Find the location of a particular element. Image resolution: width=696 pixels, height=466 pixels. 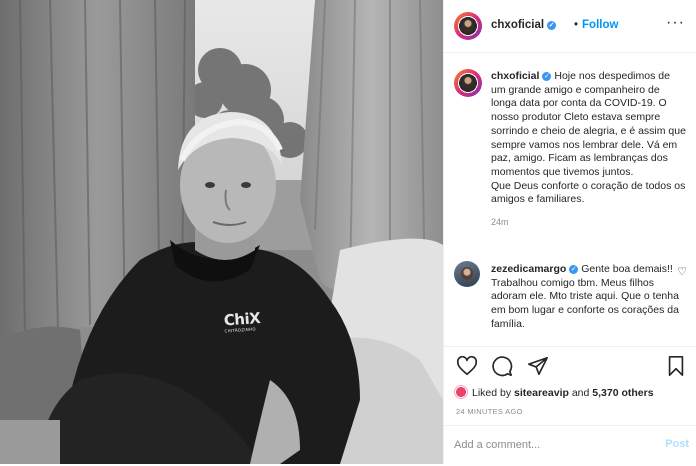

more-icon: ··· is located at coordinates (675, 23).